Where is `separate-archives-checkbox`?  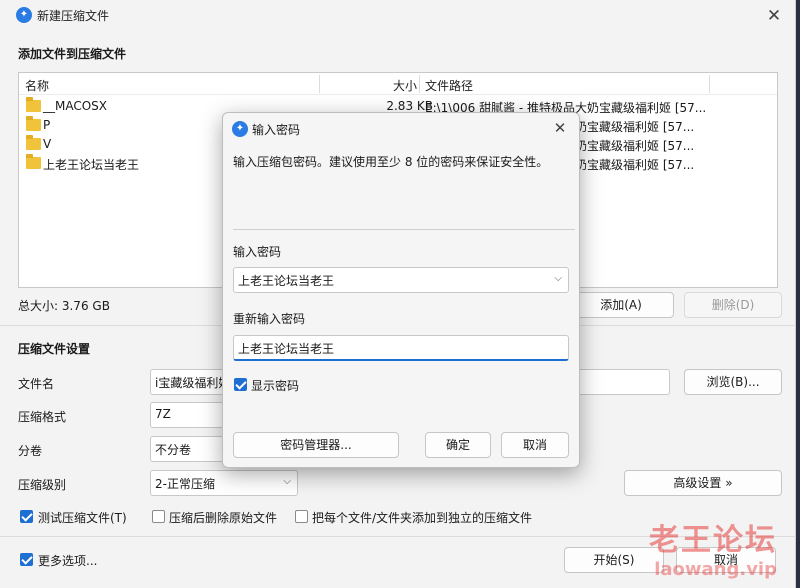
separate-archives-checkbox is located at coordinates (301, 516).